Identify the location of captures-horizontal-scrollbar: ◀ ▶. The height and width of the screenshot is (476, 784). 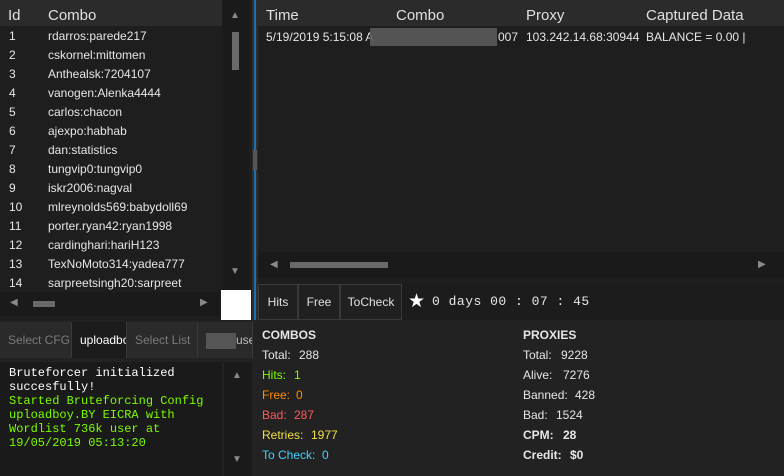
(521, 265).